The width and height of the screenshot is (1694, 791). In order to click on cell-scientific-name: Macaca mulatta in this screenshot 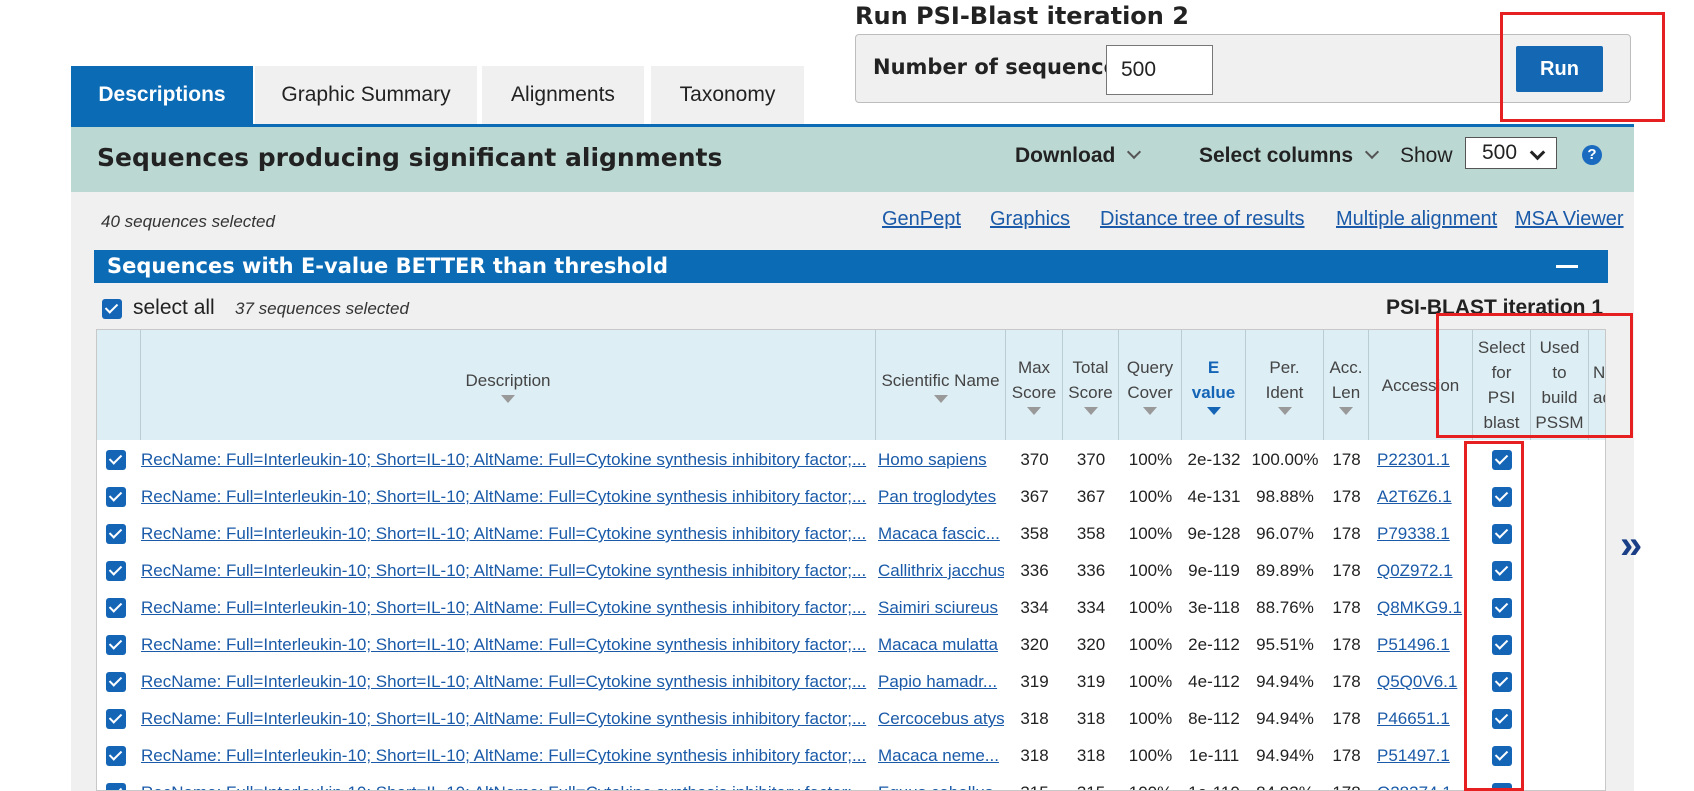, I will do `click(941, 644)`.